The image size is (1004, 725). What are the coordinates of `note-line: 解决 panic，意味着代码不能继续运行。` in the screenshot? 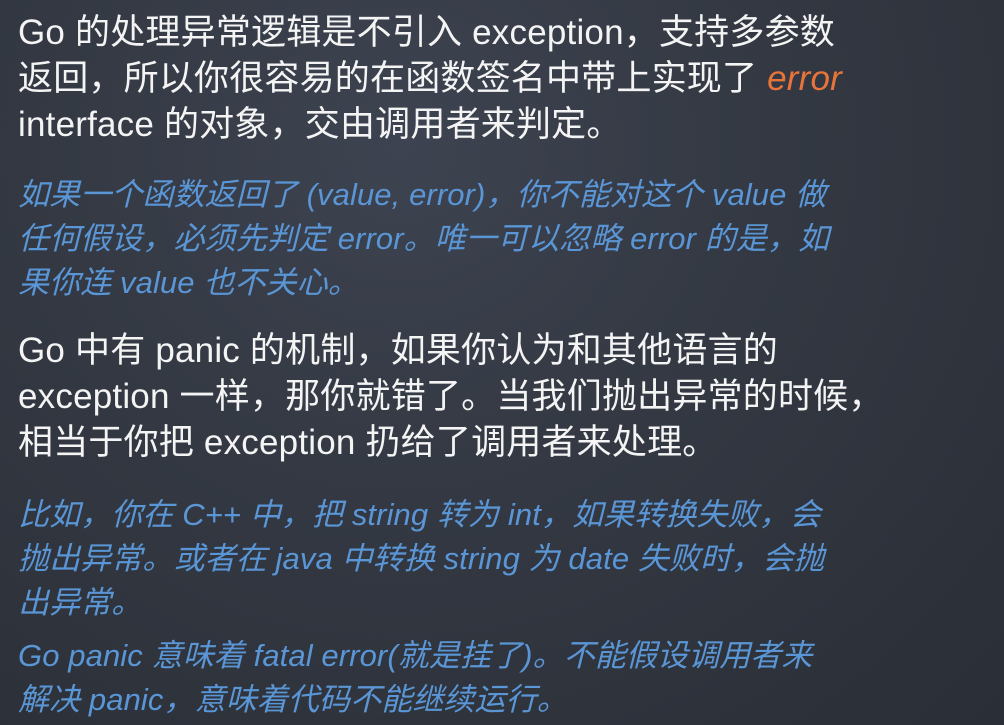 It's located at (293, 699).